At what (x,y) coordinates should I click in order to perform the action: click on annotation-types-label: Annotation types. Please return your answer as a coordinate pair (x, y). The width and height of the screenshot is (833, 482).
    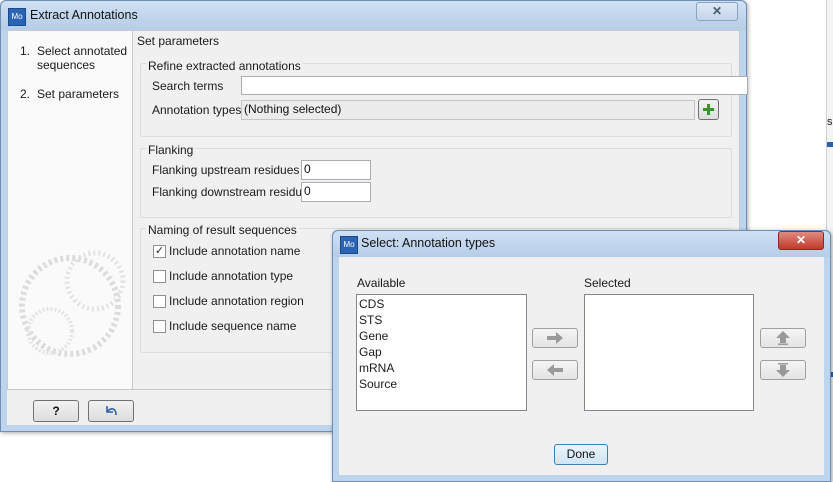
    Looking at the image, I should click on (197, 110).